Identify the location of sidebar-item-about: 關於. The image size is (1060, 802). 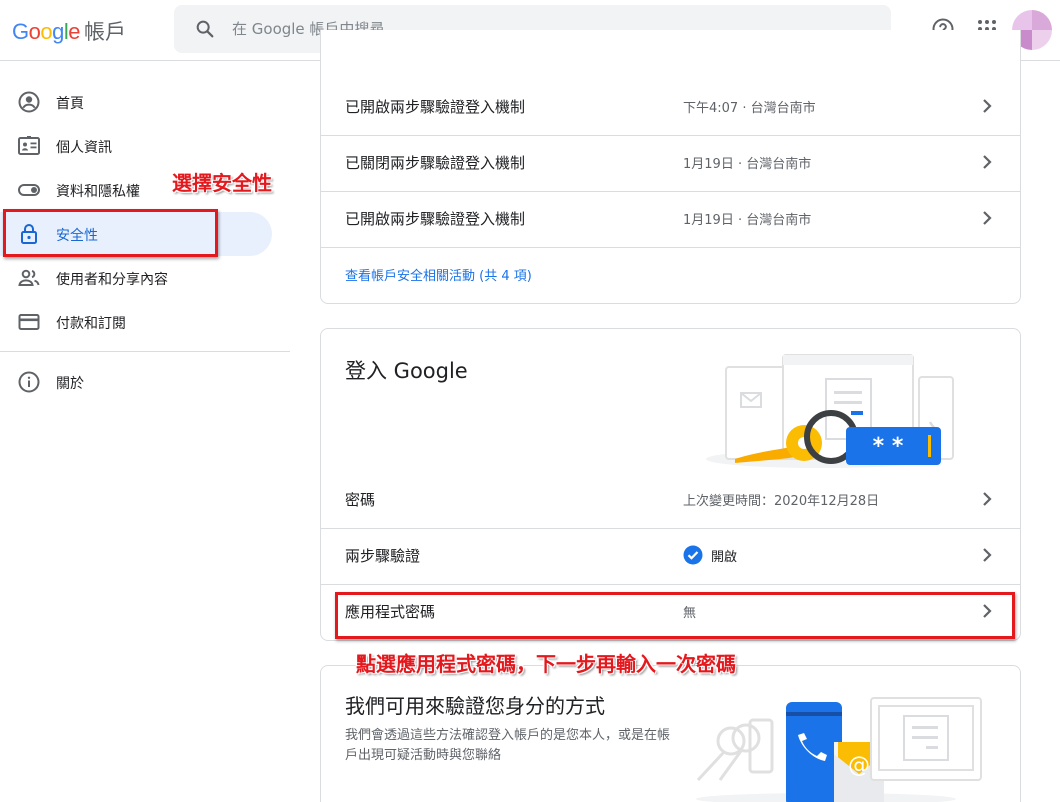
(136, 382).